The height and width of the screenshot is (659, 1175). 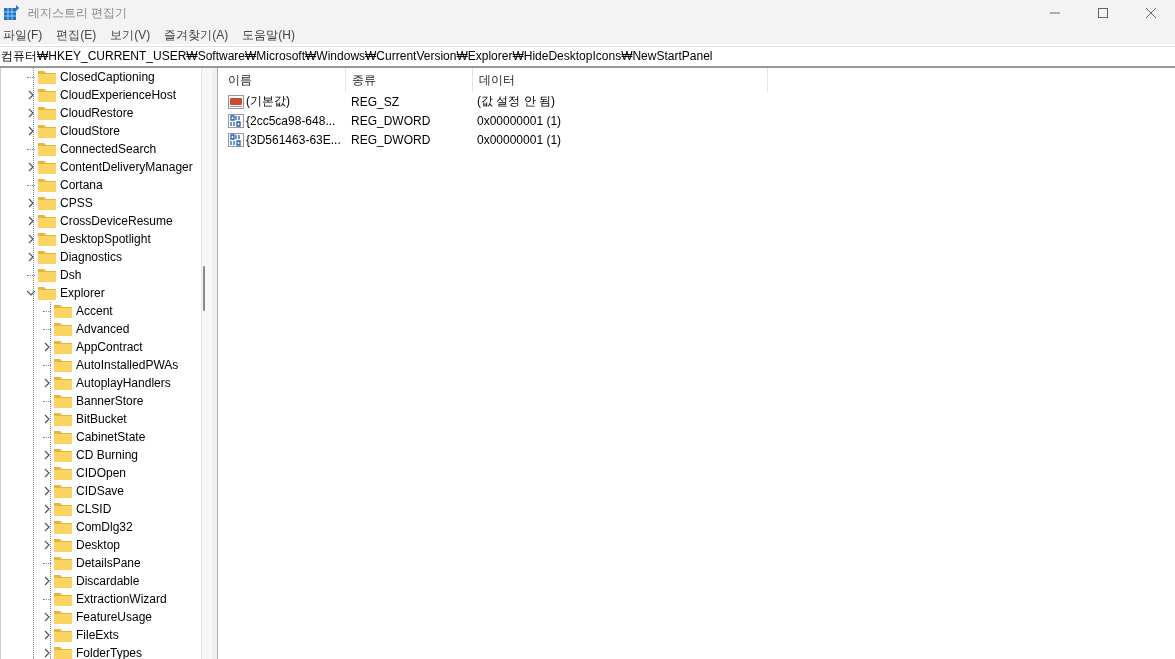 I want to click on close-icon, so click(x=1151, y=13).